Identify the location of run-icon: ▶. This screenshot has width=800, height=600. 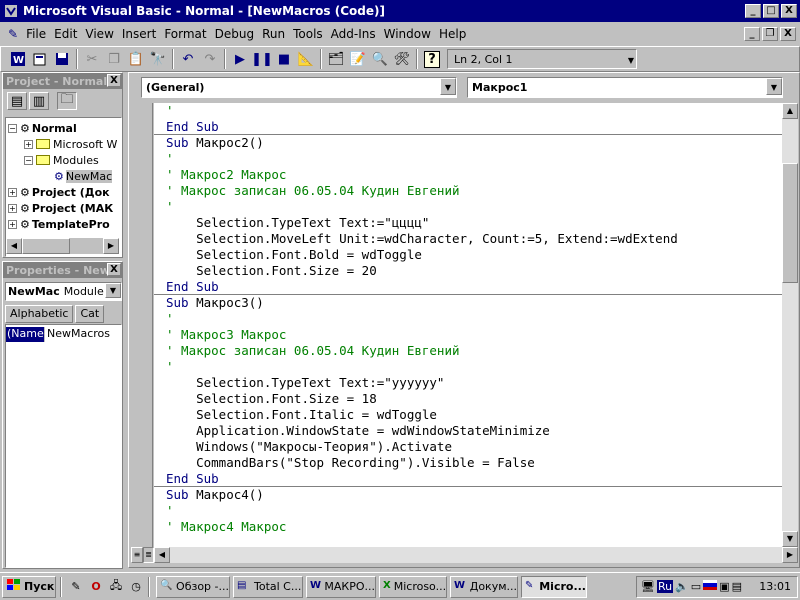
(240, 59).